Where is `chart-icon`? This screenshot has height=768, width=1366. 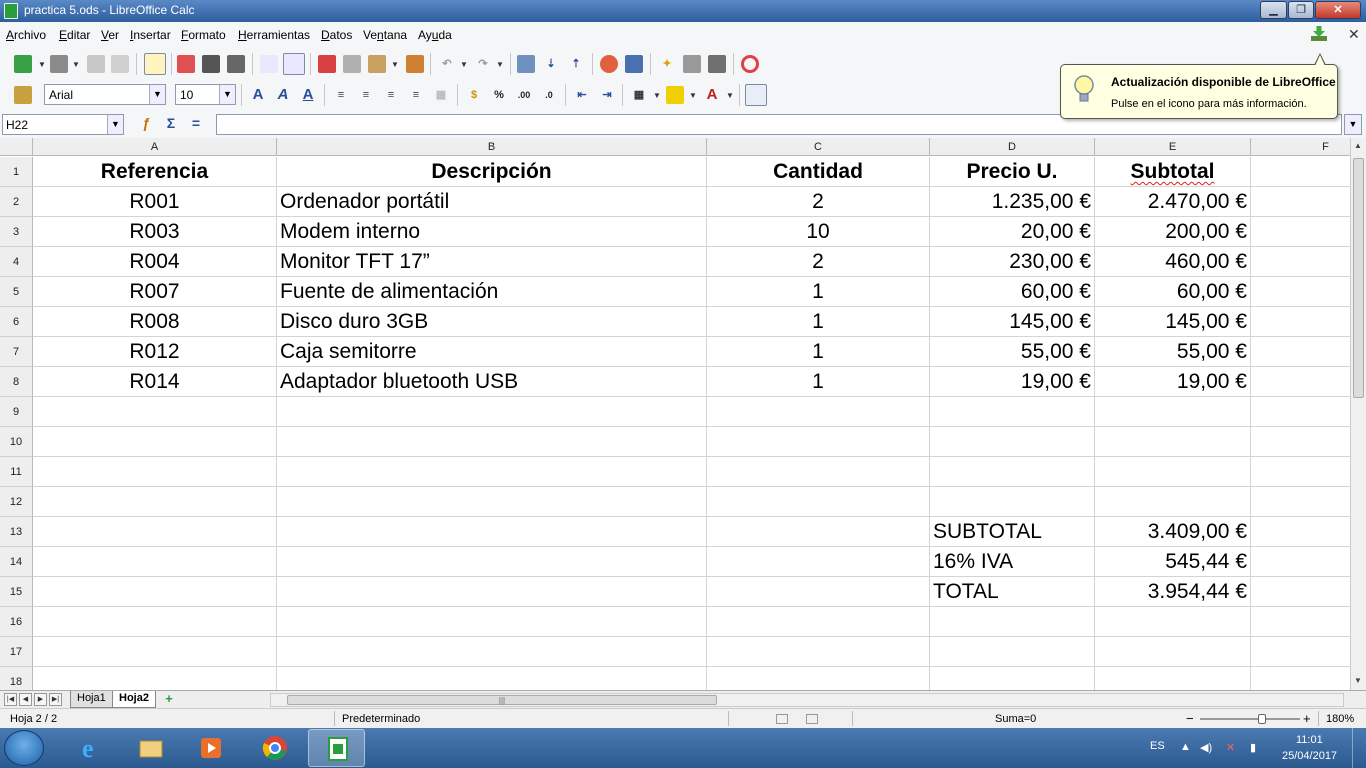
chart-icon is located at coordinates (609, 64).